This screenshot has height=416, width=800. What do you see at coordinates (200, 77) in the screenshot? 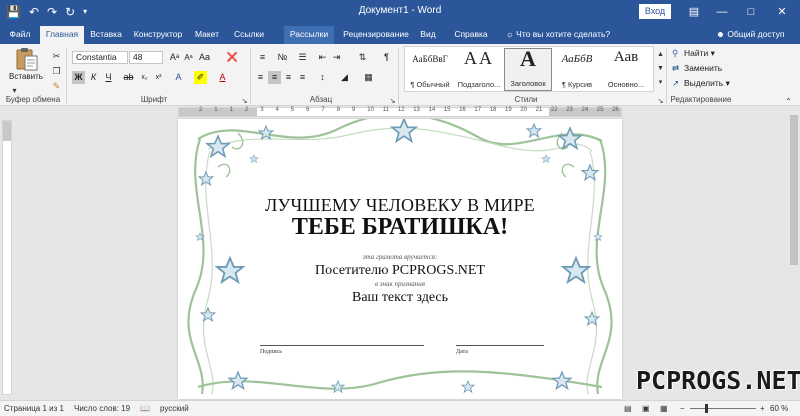
I see `highlight-icon: ✐` at bounding box center [200, 77].